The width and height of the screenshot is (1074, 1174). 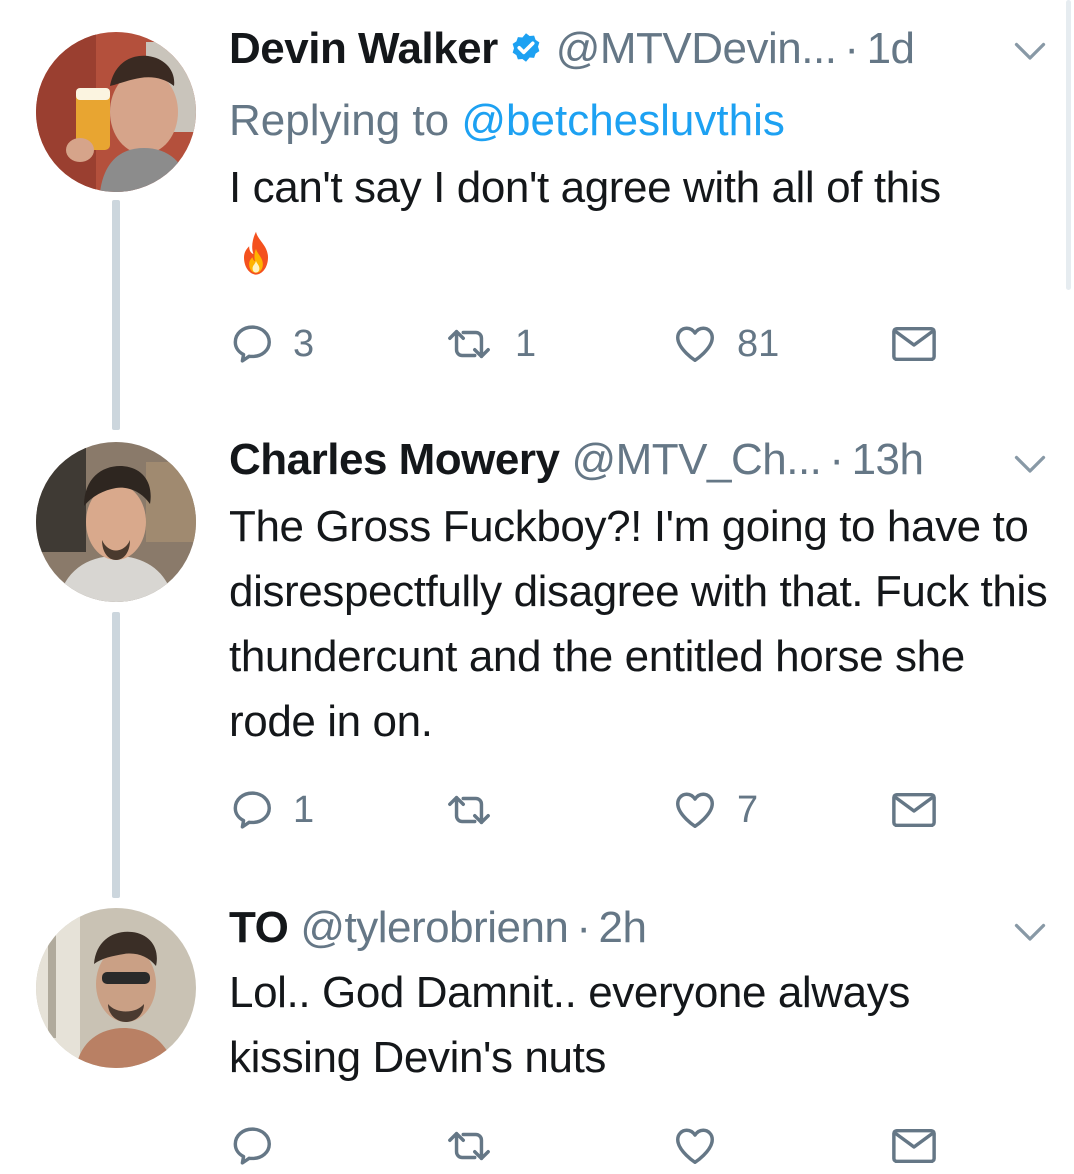 I want to click on display-name: Charles Mowery, so click(x=394, y=460).